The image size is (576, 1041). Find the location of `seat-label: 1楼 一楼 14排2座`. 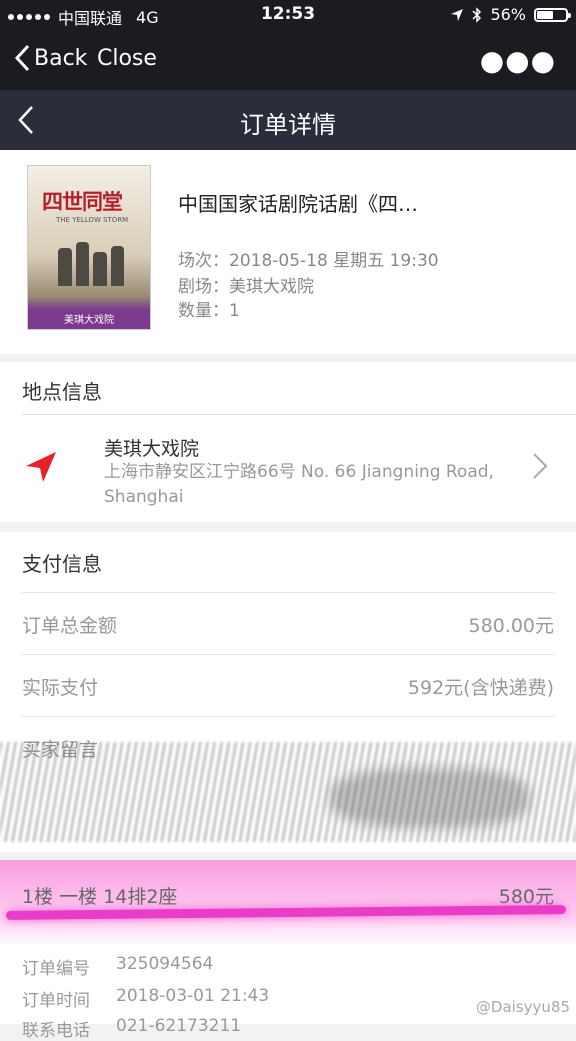

seat-label: 1楼 一楼 14排2座 is located at coordinates (100, 897).